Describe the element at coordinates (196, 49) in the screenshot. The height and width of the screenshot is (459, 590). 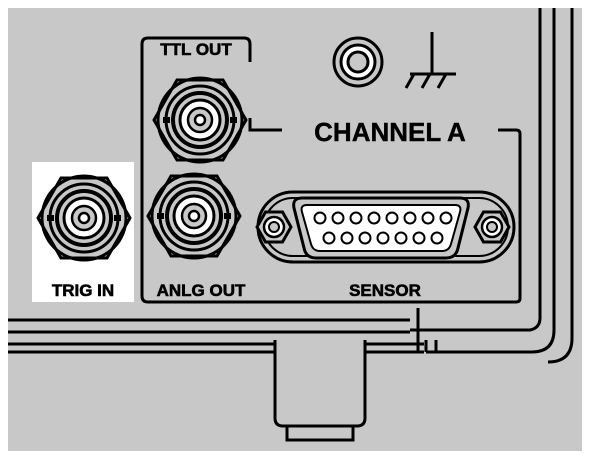
I see `ttl-out-label: TTL OUT` at that location.